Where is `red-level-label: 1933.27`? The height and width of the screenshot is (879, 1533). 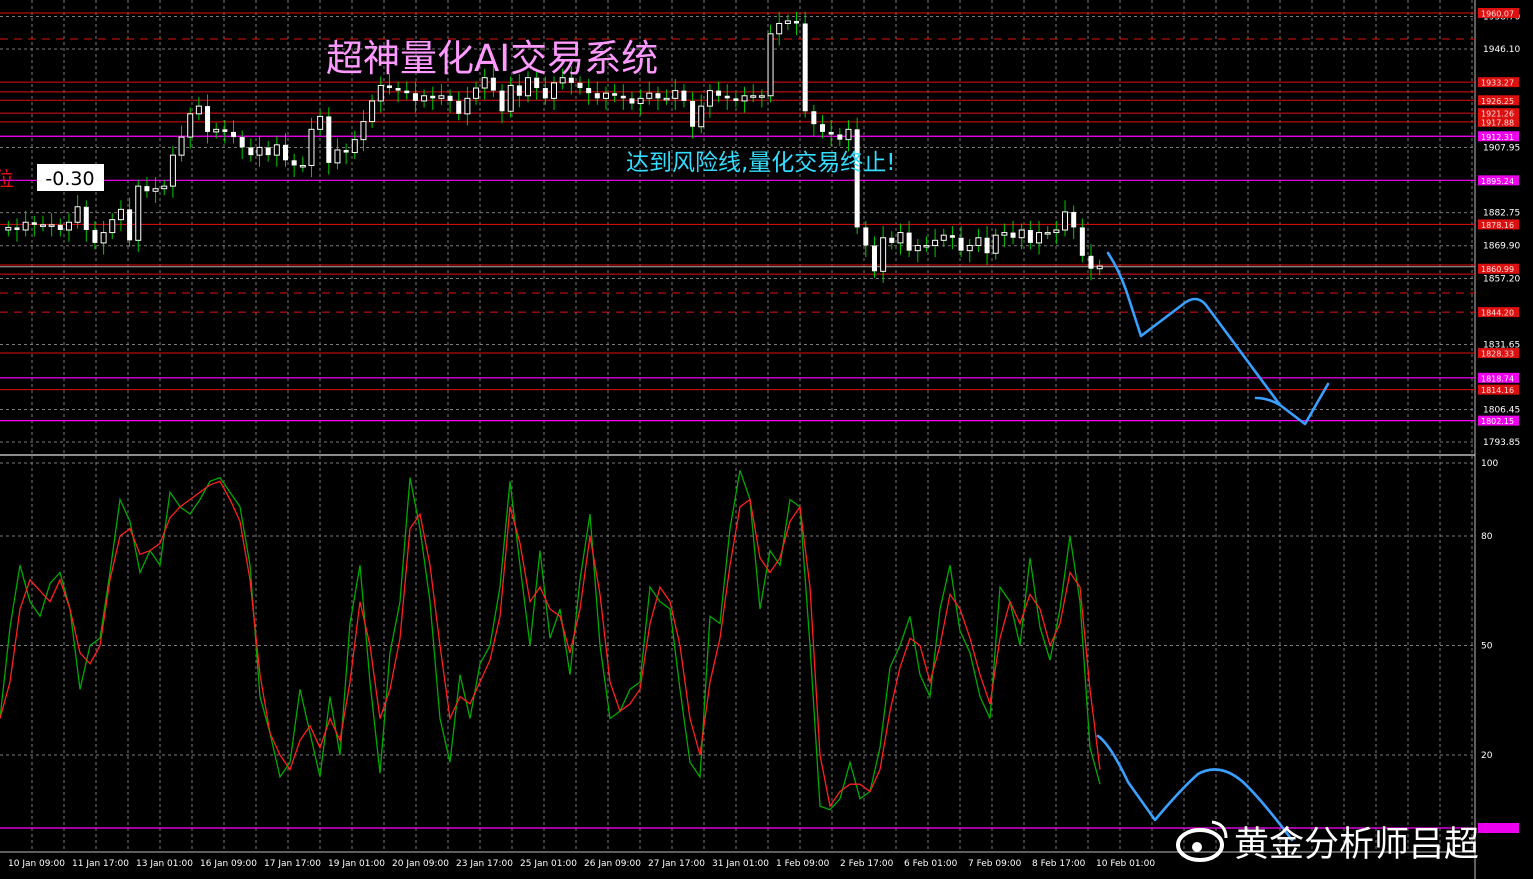 red-level-label: 1933.27 is located at coordinates (1497, 83).